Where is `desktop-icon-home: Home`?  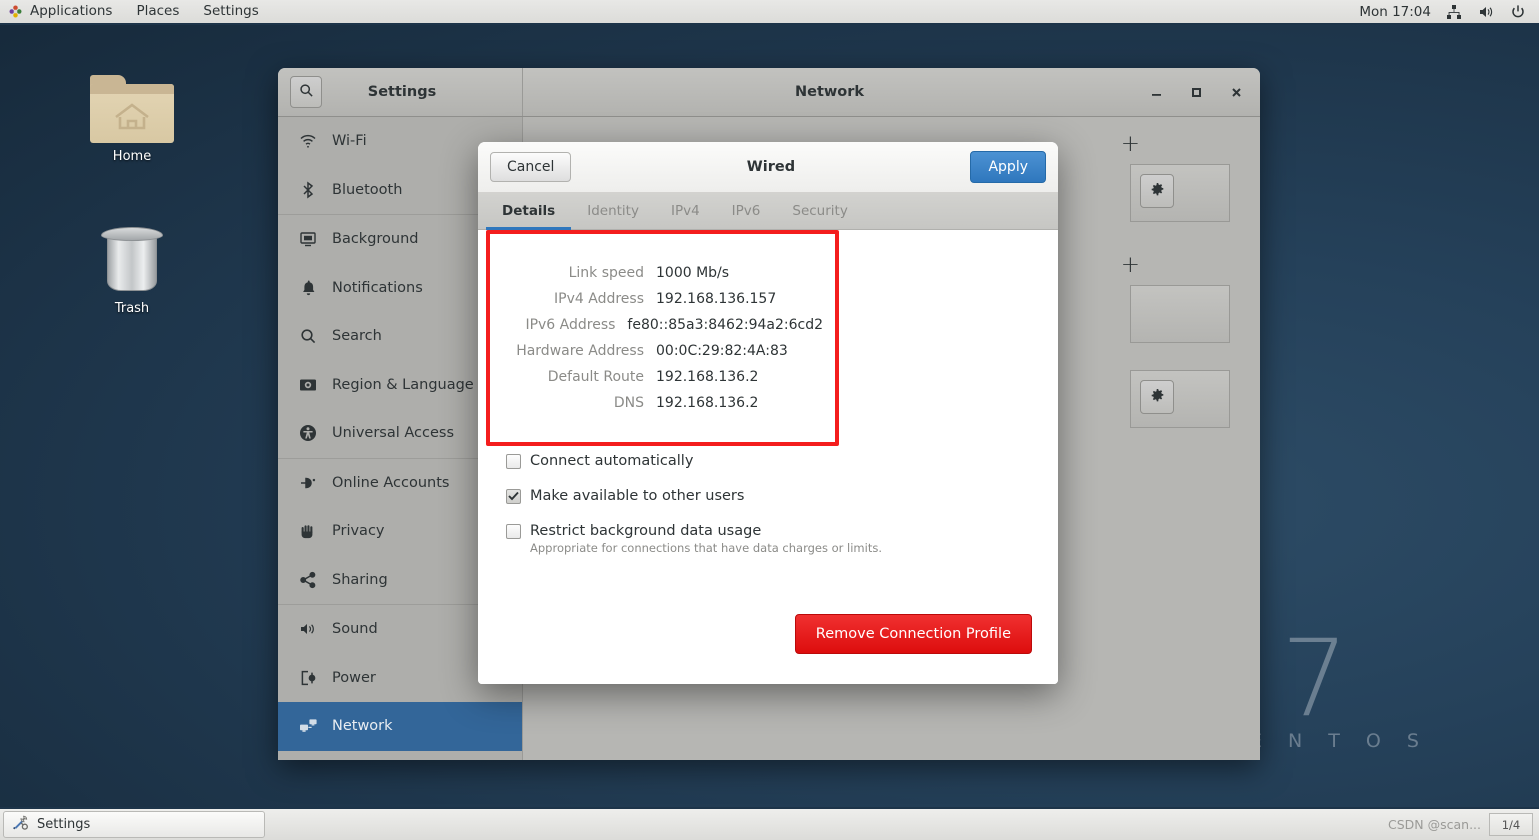
desktop-icon-home: Home is located at coordinates (132, 119).